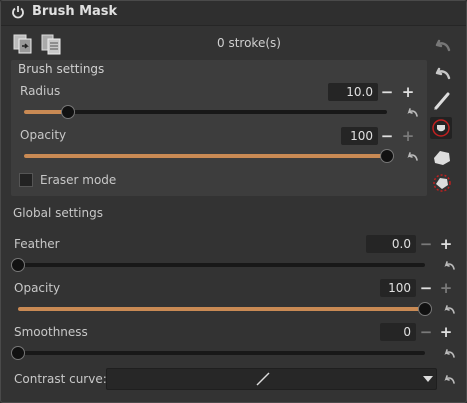  Describe the element at coordinates (442, 73) in the screenshot. I see `redo-icon` at that location.